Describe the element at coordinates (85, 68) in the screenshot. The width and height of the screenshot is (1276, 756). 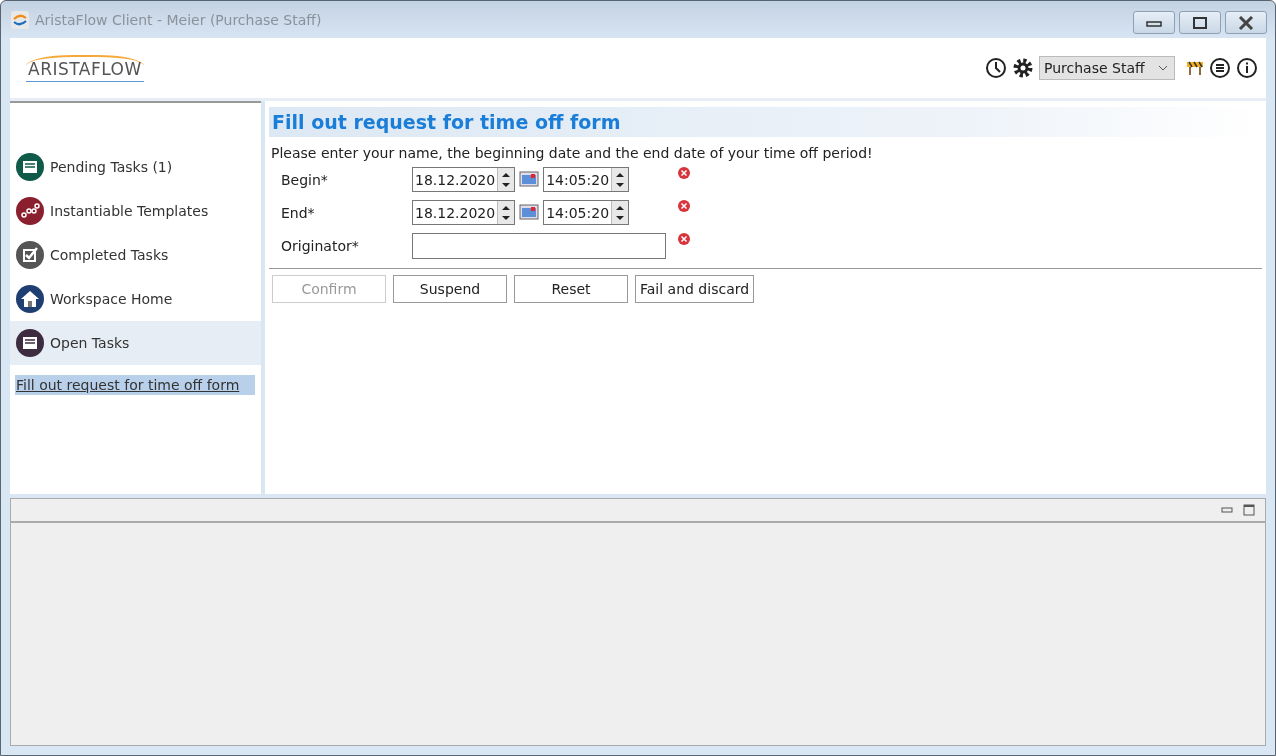
I see `aristaflow-logo: ARISTAFLOW` at that location.